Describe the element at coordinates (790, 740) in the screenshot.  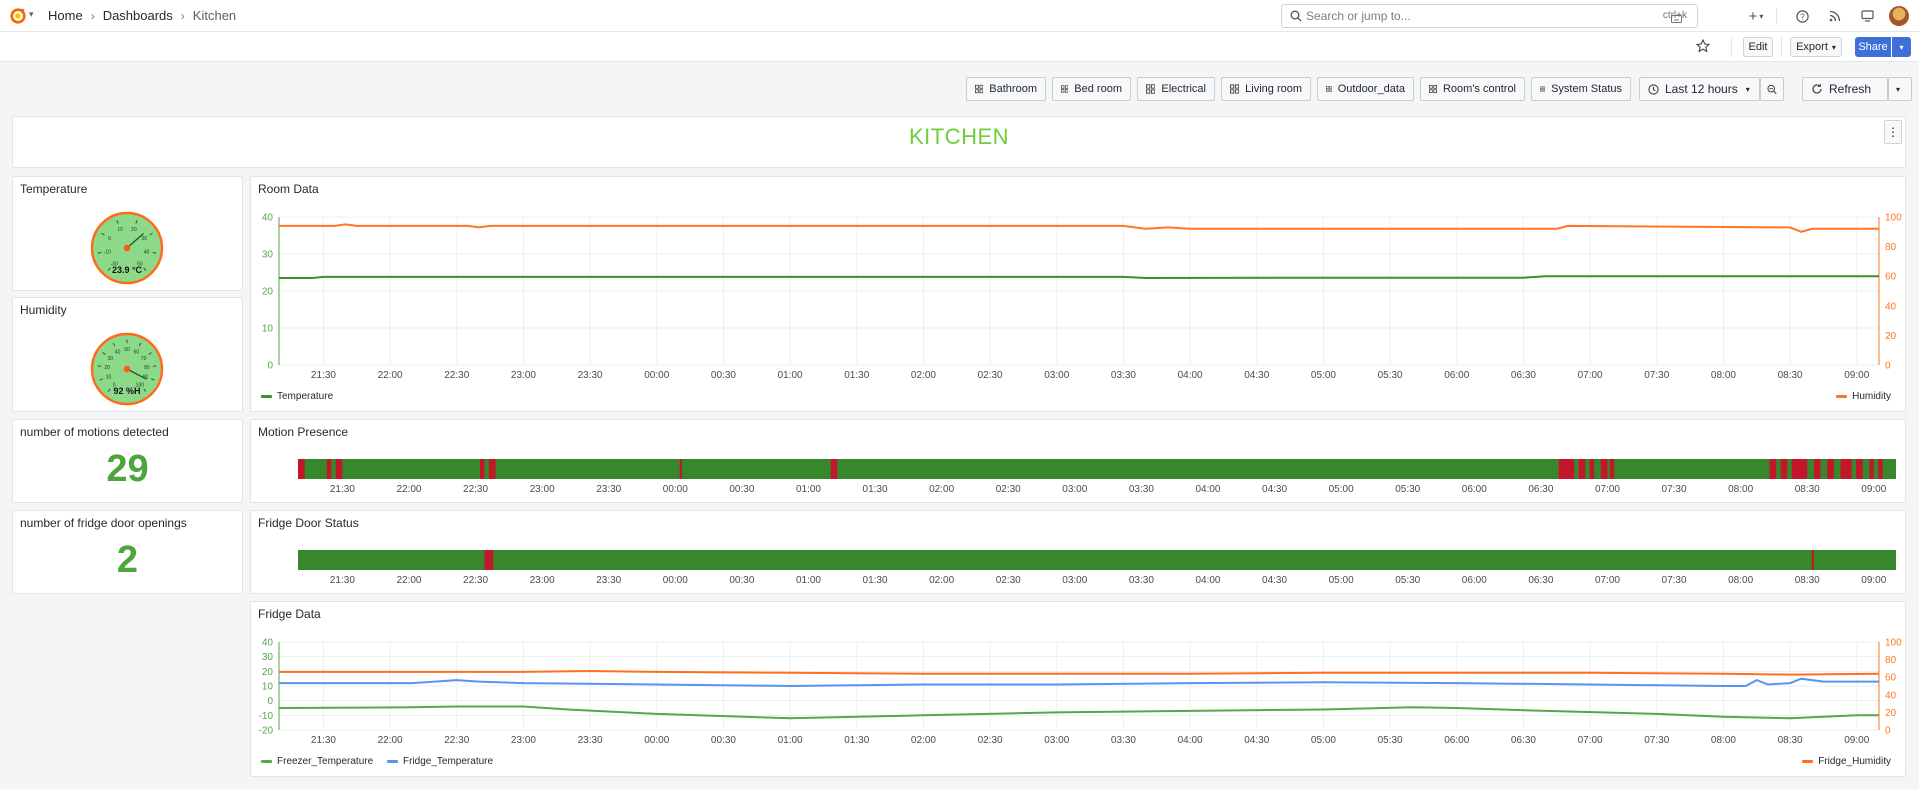
I see `x-tick-label: 01:00` at that location.